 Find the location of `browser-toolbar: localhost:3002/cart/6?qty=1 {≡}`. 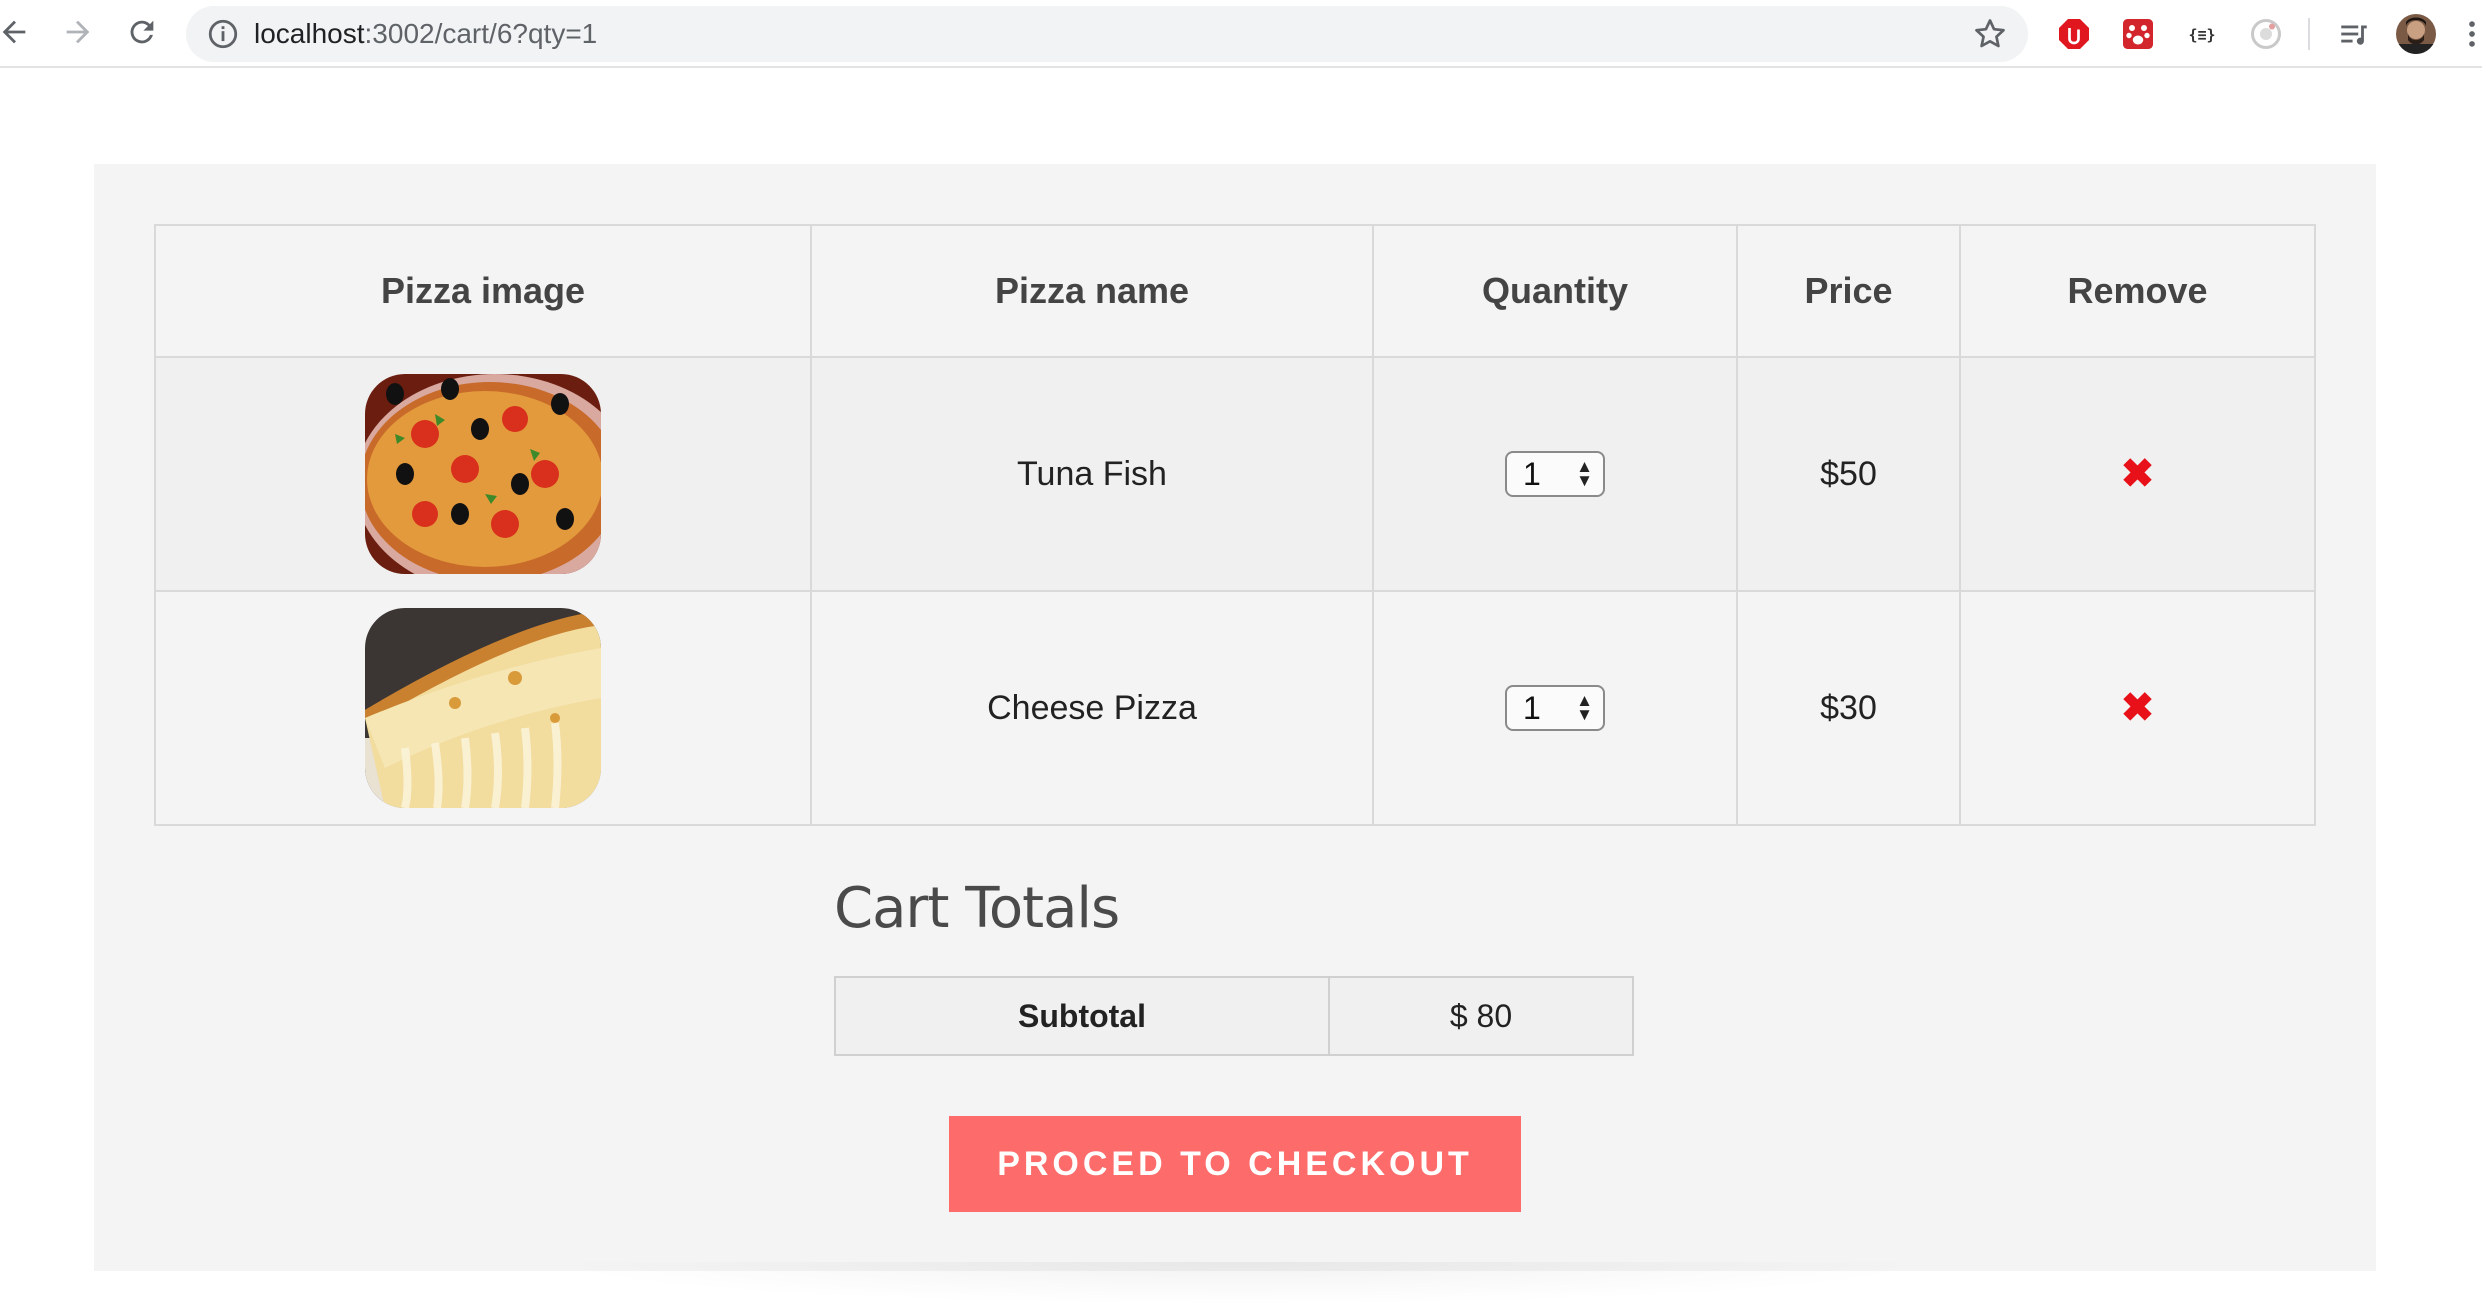

browser-toolbar: localhost:3002/cart/6?qty=1 {≡} is located at coordinates (1241, 34).